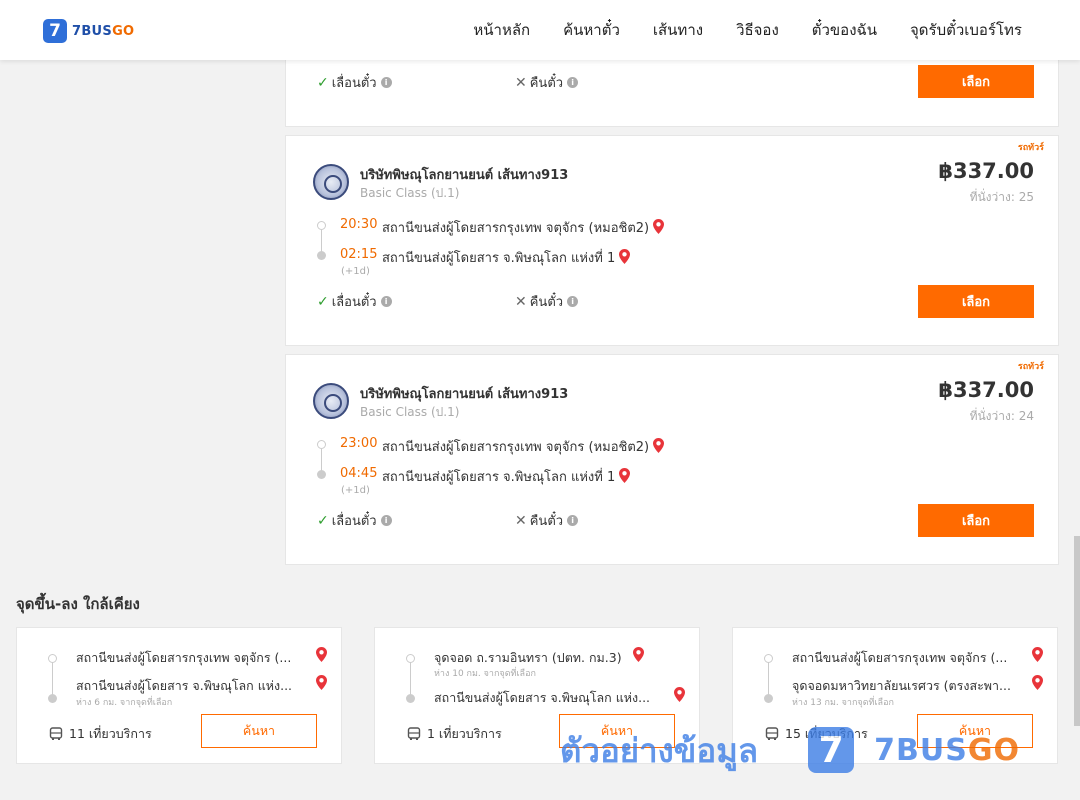 The image size is (1080, 800). What do you see at coordinates (966, 30) in the screenshot?
I see `nav-ticket-pickup: จุดรับตั๋วเบอร์โทร` at bounding box center [966, 30].